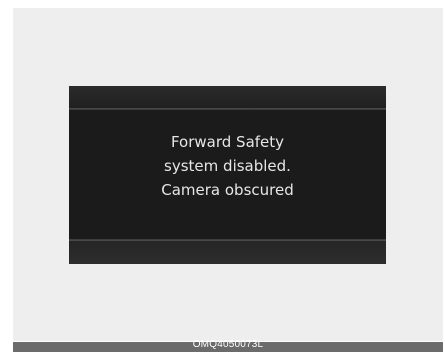 This screenshot has height=352, width=445. Describe the element at coordinates (227, 97) in the screenshot. I see `display-top-band` at that location.